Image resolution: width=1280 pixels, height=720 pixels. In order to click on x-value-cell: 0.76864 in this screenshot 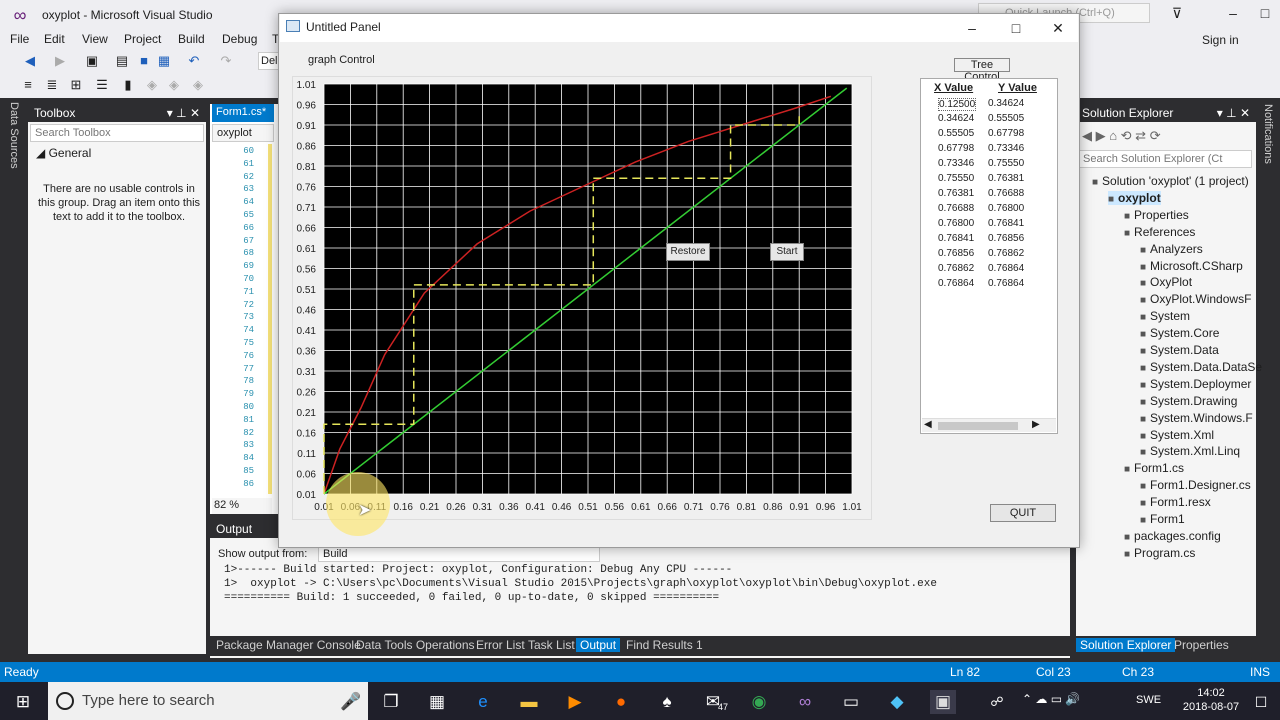, I will do `click(956, 283)`.